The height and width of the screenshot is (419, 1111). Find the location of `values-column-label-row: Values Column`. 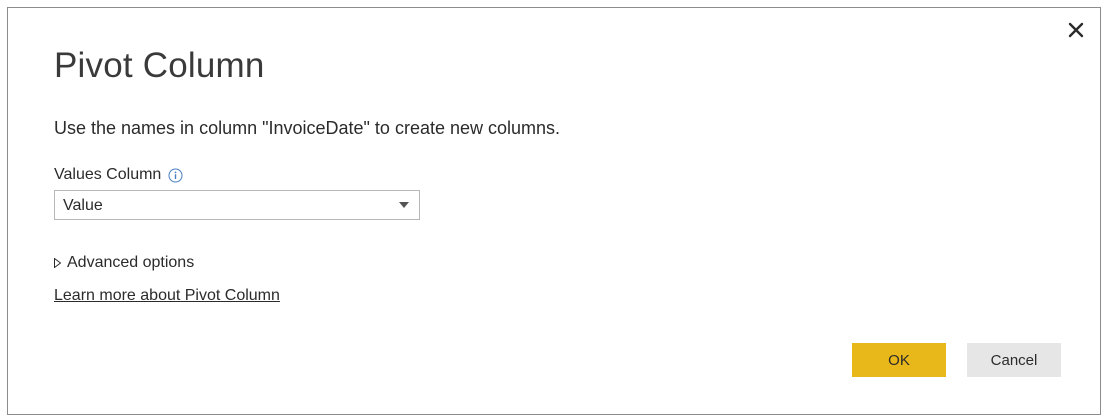

values-column-label-row: Values Column is located at coordinates (118, 175).